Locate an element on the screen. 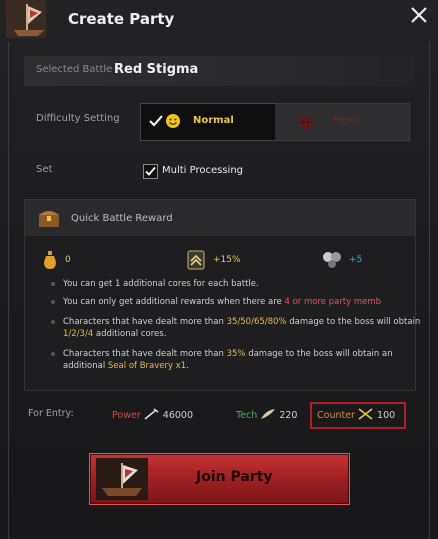 This screenshot has height=539, width=438. difficulty-normal-label: Normal is located at coordinates (213, 120).